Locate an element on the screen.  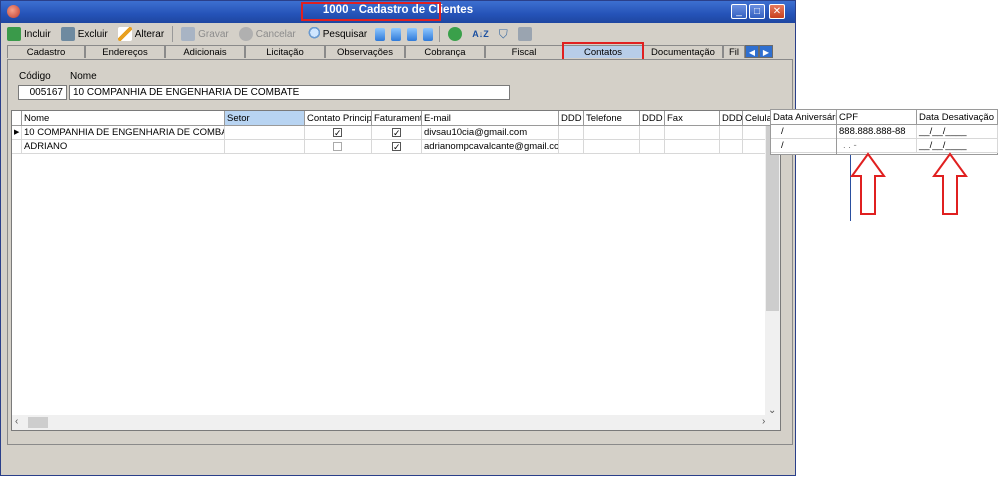
tab-fil: Fil is located at coordinates (734, 51).